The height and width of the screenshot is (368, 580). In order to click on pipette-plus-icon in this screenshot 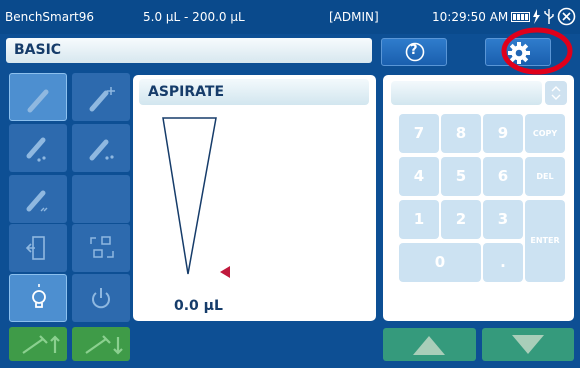, I will do `click(102, 99)`.